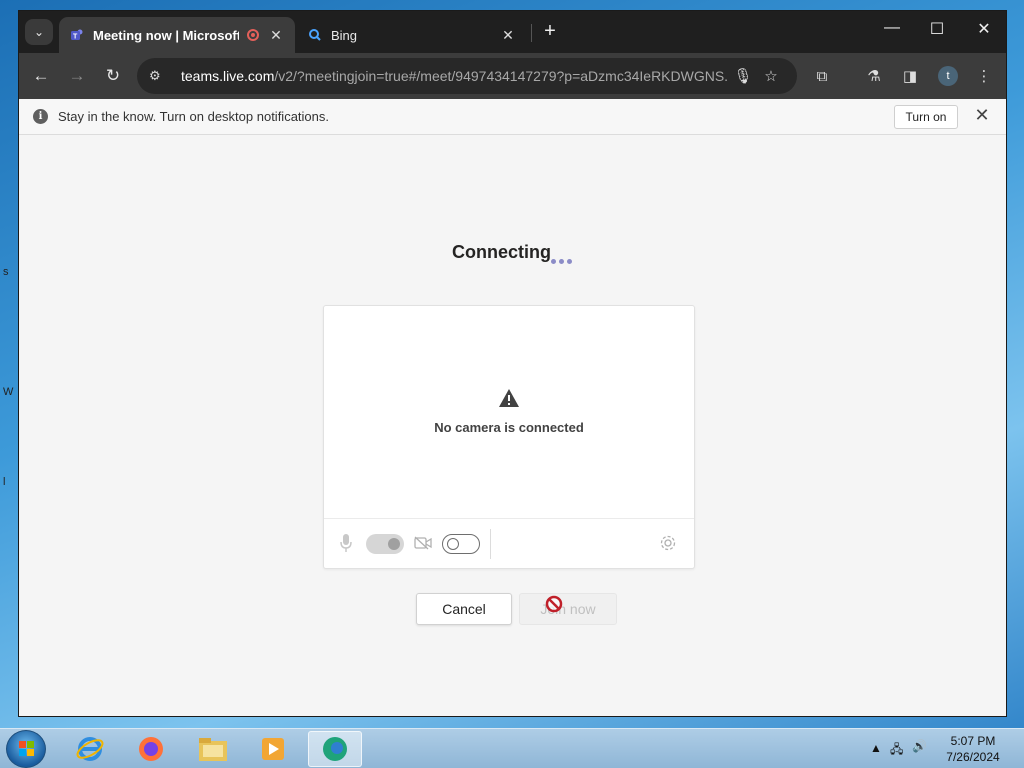  Describe the element at coordinates (385, 544) in the screenshot. I see `microphone-toggle` at that location.